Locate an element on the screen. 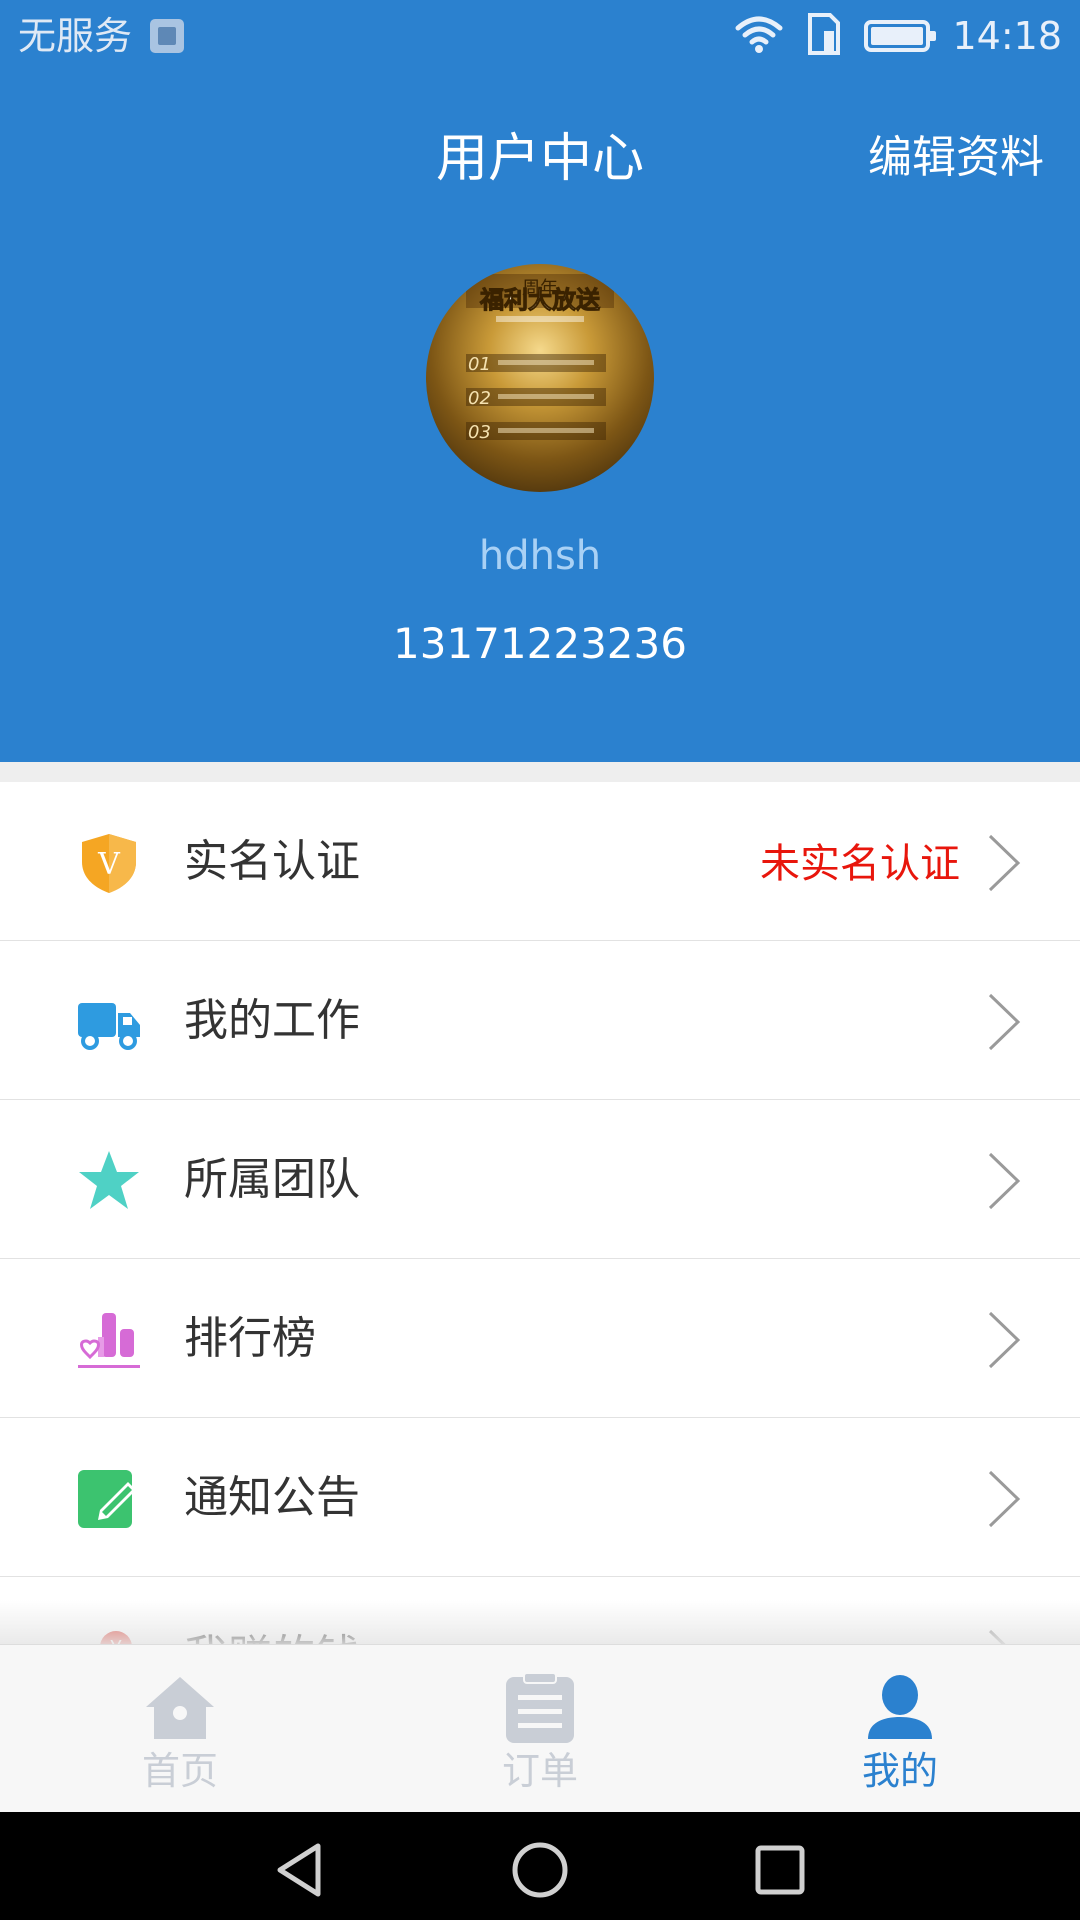 This screenshot has width=1080, height=1920. avatar-line-2: 02 is located at coordinates (479, 398).